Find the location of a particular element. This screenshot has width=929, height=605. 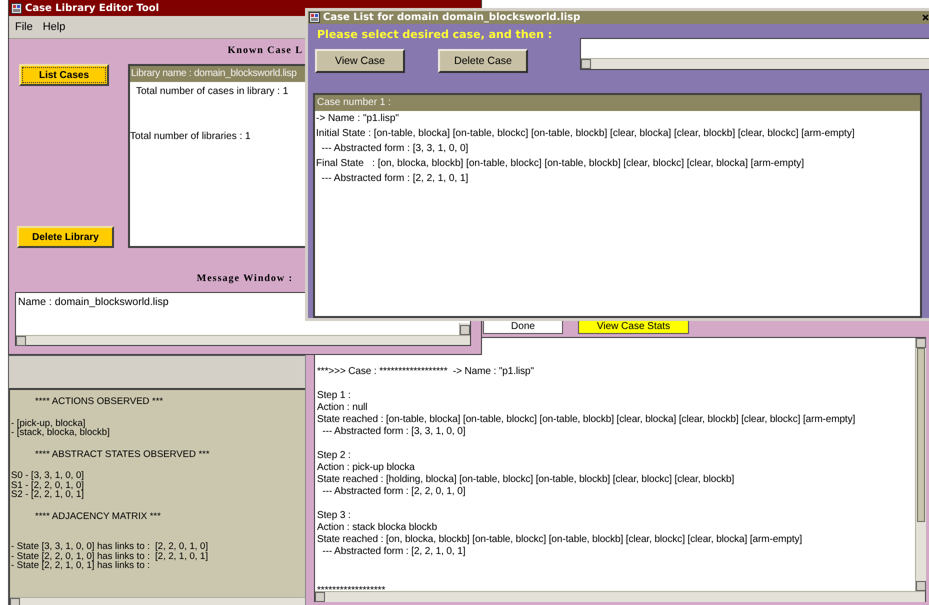

text-line: - State [2, 2, 1, 0, 1] has links to : is located at coordinates (81, 565).